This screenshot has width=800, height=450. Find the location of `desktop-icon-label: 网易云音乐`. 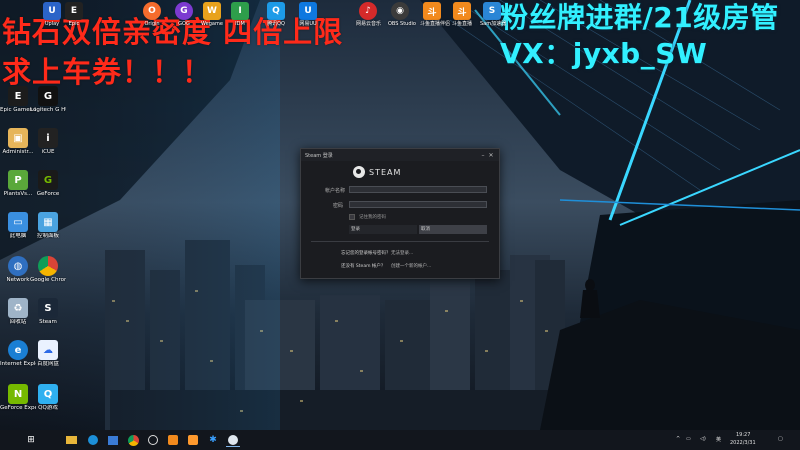

desktop-icon-label: 网易云音乐 is located at coordinates (369, 24).